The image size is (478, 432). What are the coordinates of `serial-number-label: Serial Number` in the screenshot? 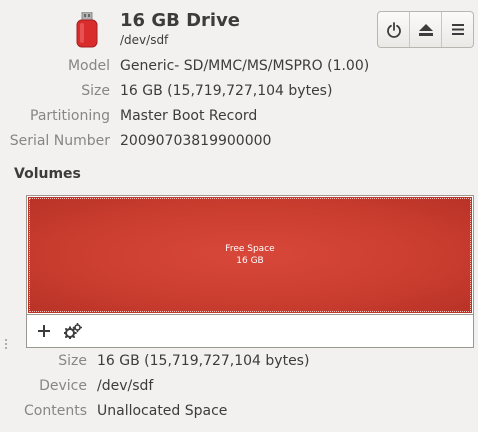 It's located at (59, 141).